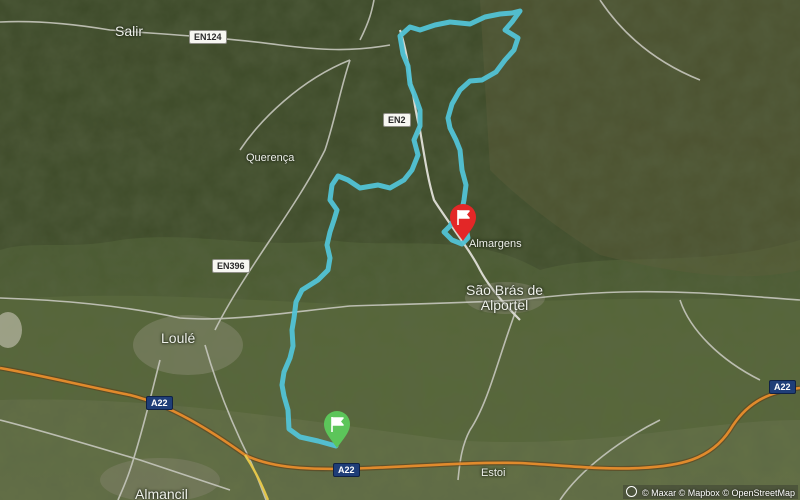 This screenshot has height=500, width=800. I want to click on place-label-sao-bras: São Brás de Alportel, so click(504, 298).